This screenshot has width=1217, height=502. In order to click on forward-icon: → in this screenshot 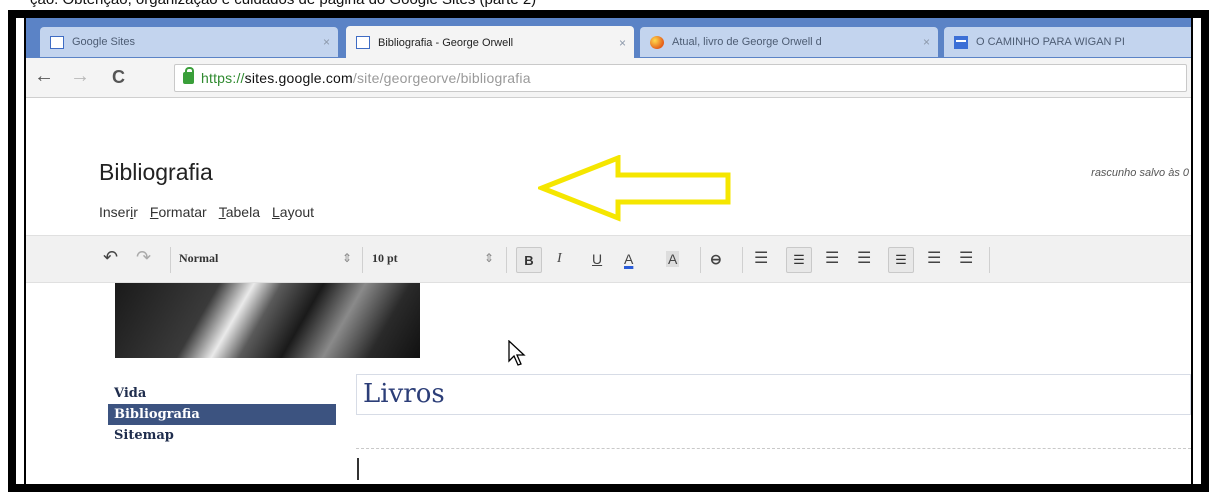, I will do `click(80, 76)`.